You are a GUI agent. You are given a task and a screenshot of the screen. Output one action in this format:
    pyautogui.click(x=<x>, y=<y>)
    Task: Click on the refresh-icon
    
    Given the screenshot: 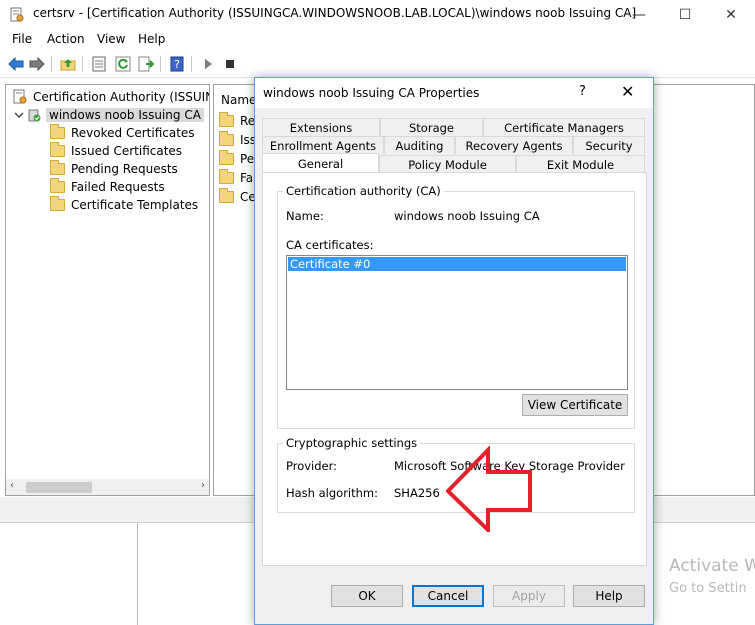 What is the action you would take?
    pyautogui.click(x=123, y=64)
    